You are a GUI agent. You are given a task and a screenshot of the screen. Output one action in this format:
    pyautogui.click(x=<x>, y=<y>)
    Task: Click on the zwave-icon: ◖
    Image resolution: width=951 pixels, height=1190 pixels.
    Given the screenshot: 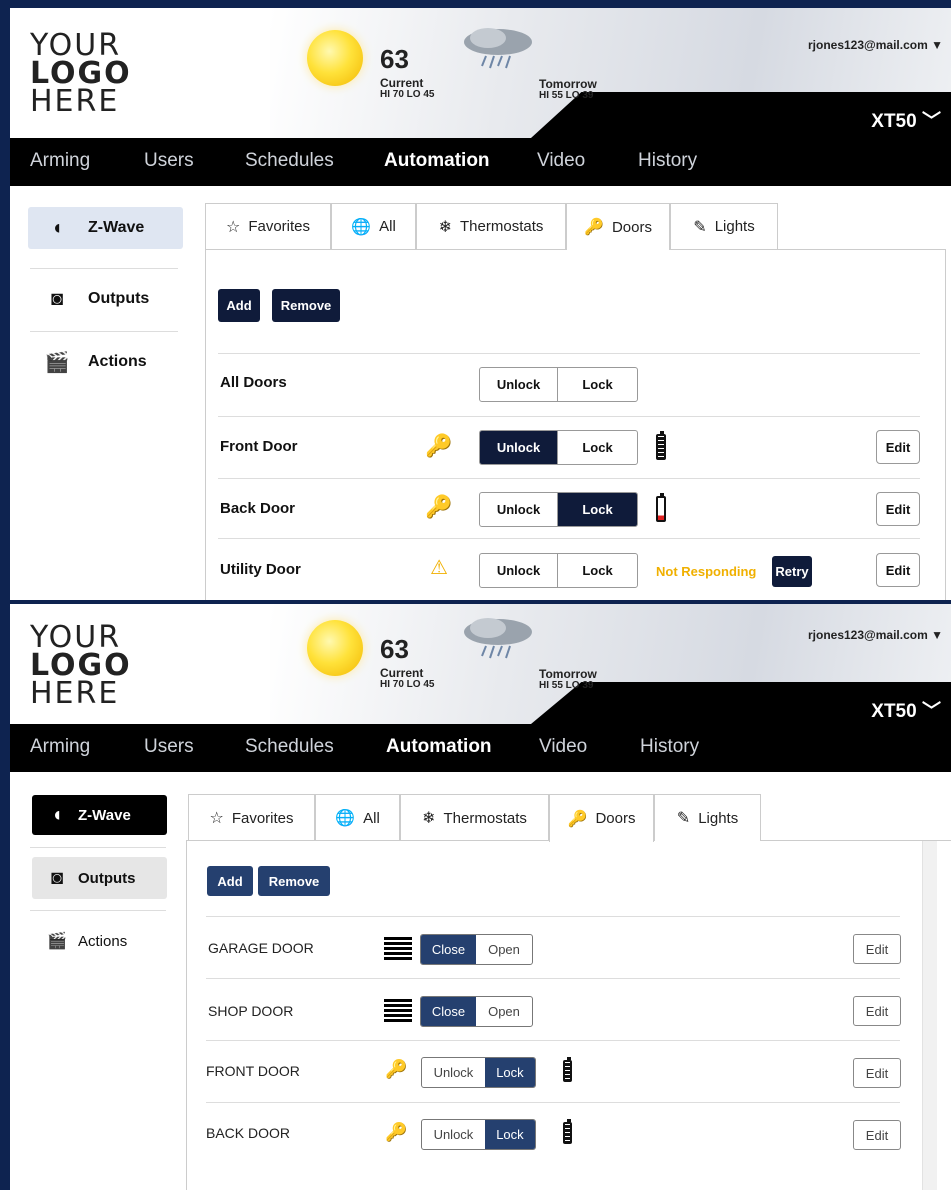 What is the action you would take?
    pyautogui.click(x=57, y=227)
    